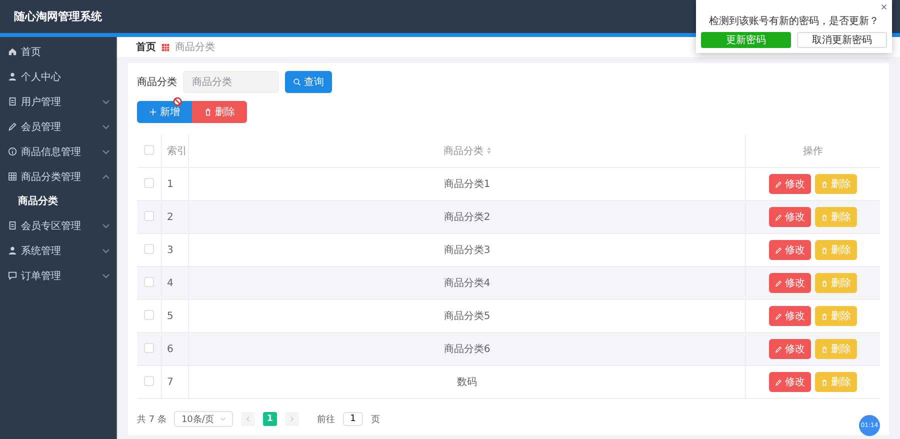  I want to click on search-field: 商品分类, so click(231, 82).